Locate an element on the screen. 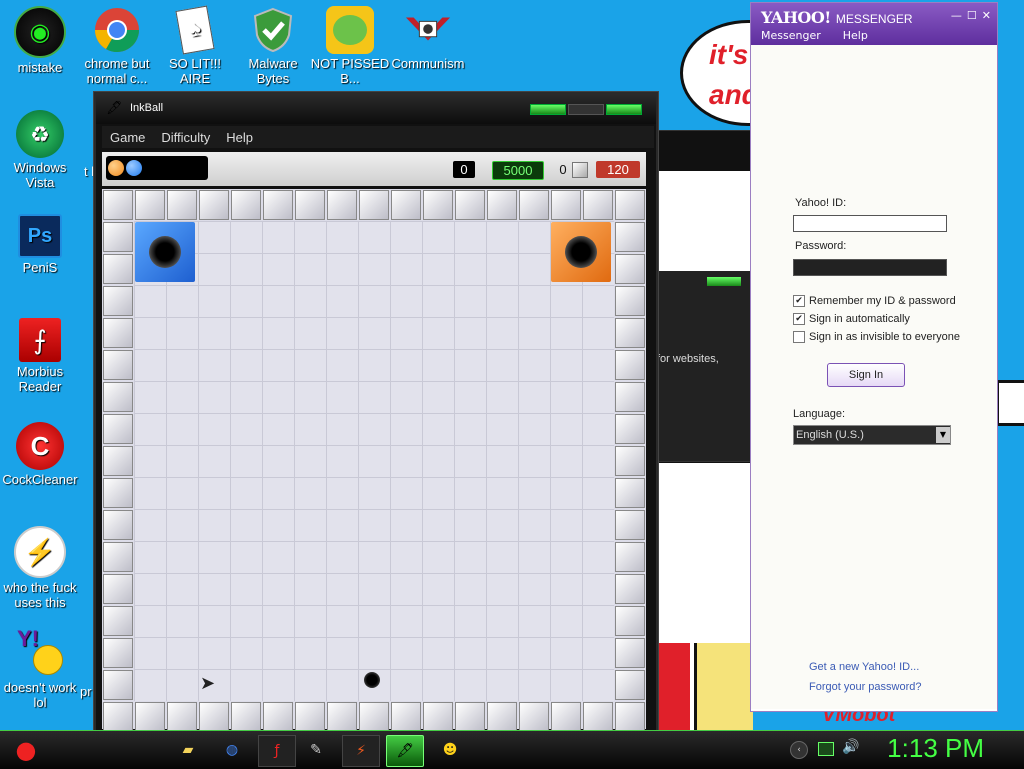 This screenshot has width=1024, height=769. balls-count: 0 is located at coordinates (563, 169).